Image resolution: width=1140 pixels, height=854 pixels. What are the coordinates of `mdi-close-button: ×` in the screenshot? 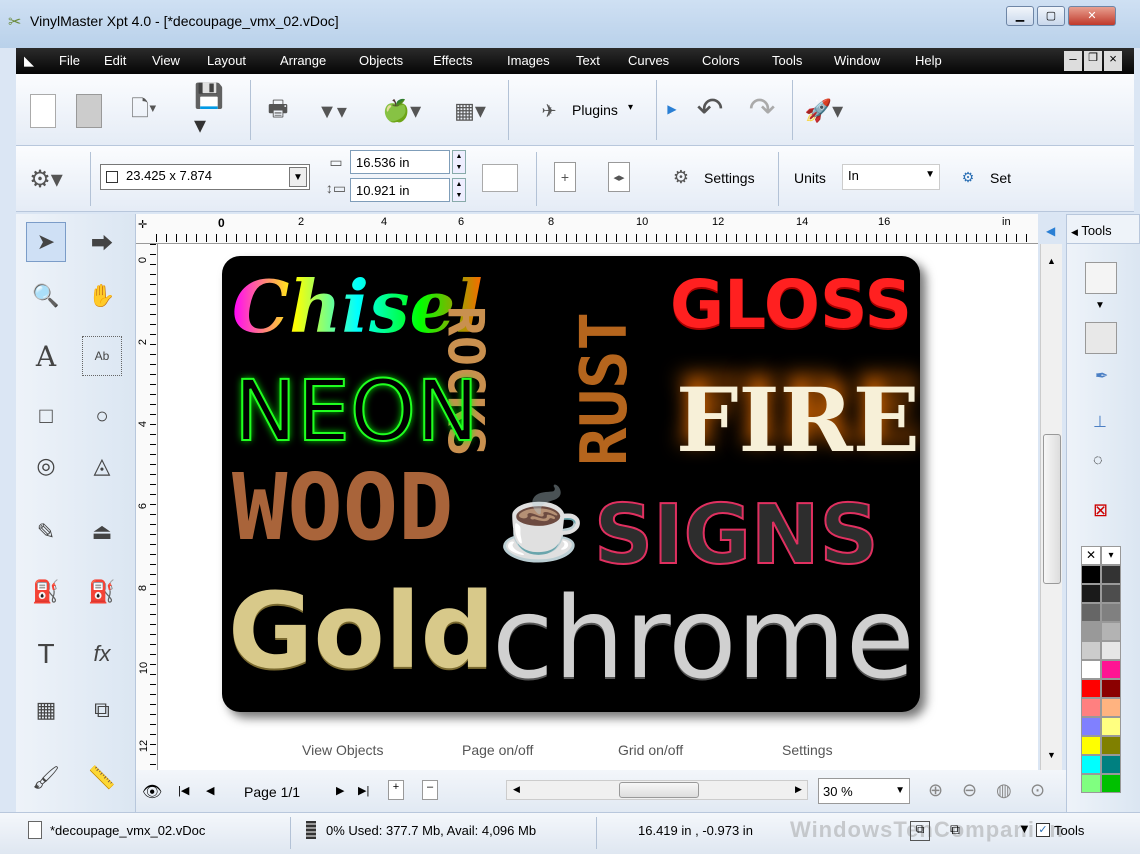 It's located at (1113, 61).